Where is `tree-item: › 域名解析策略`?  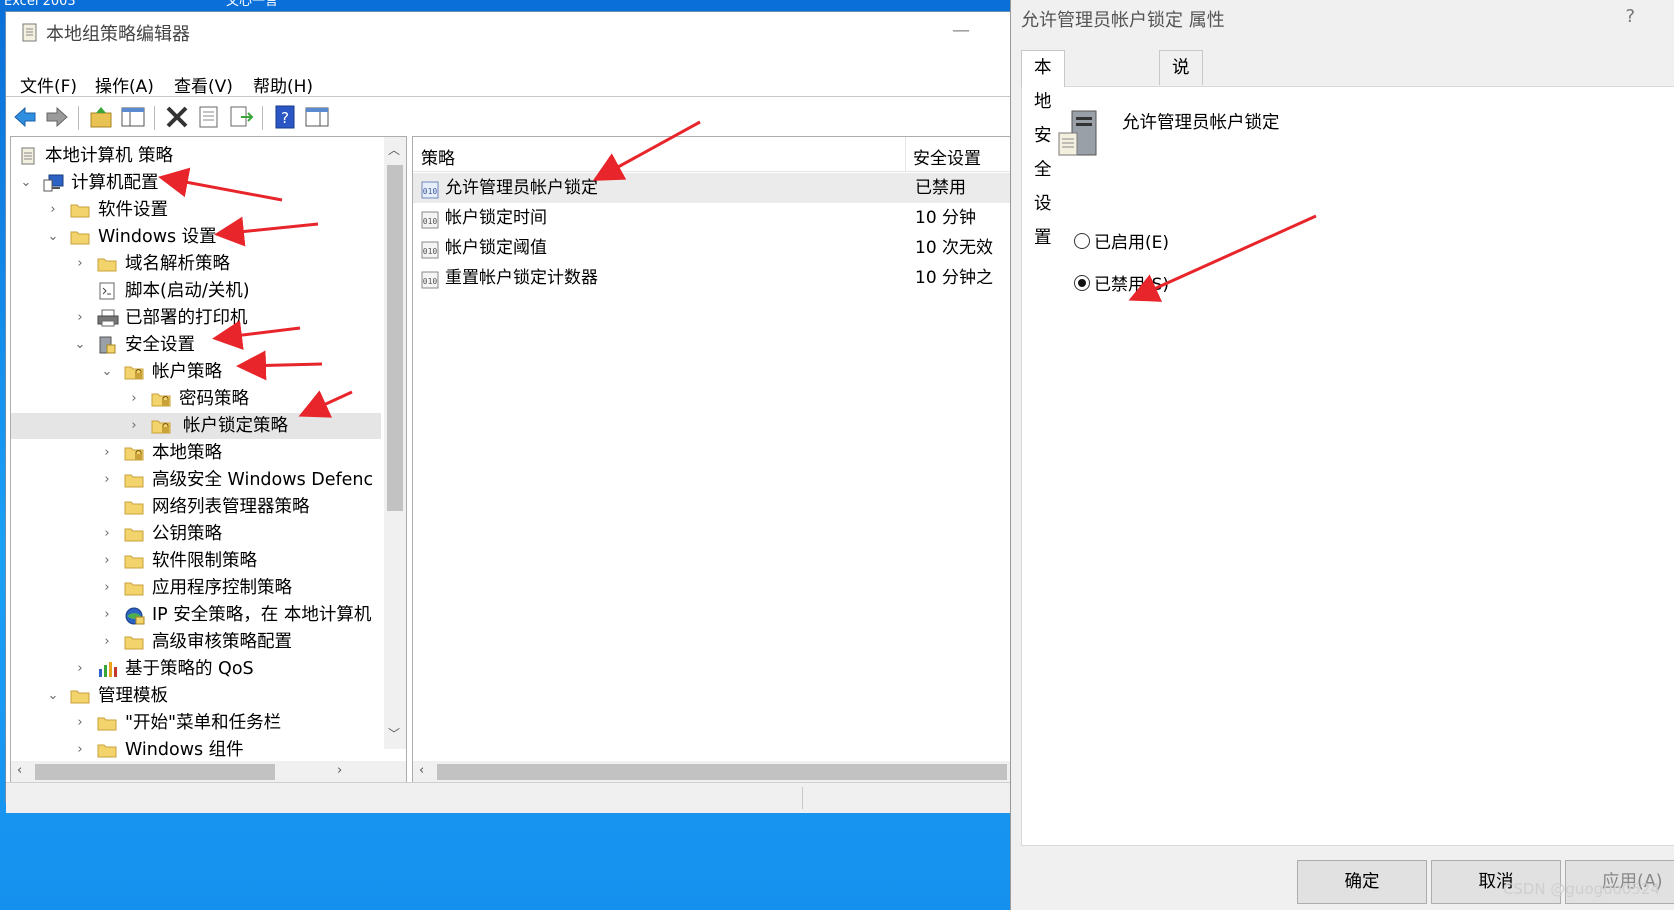
tree-item: › 域名解析策略 is located at coordinates (196, 264).